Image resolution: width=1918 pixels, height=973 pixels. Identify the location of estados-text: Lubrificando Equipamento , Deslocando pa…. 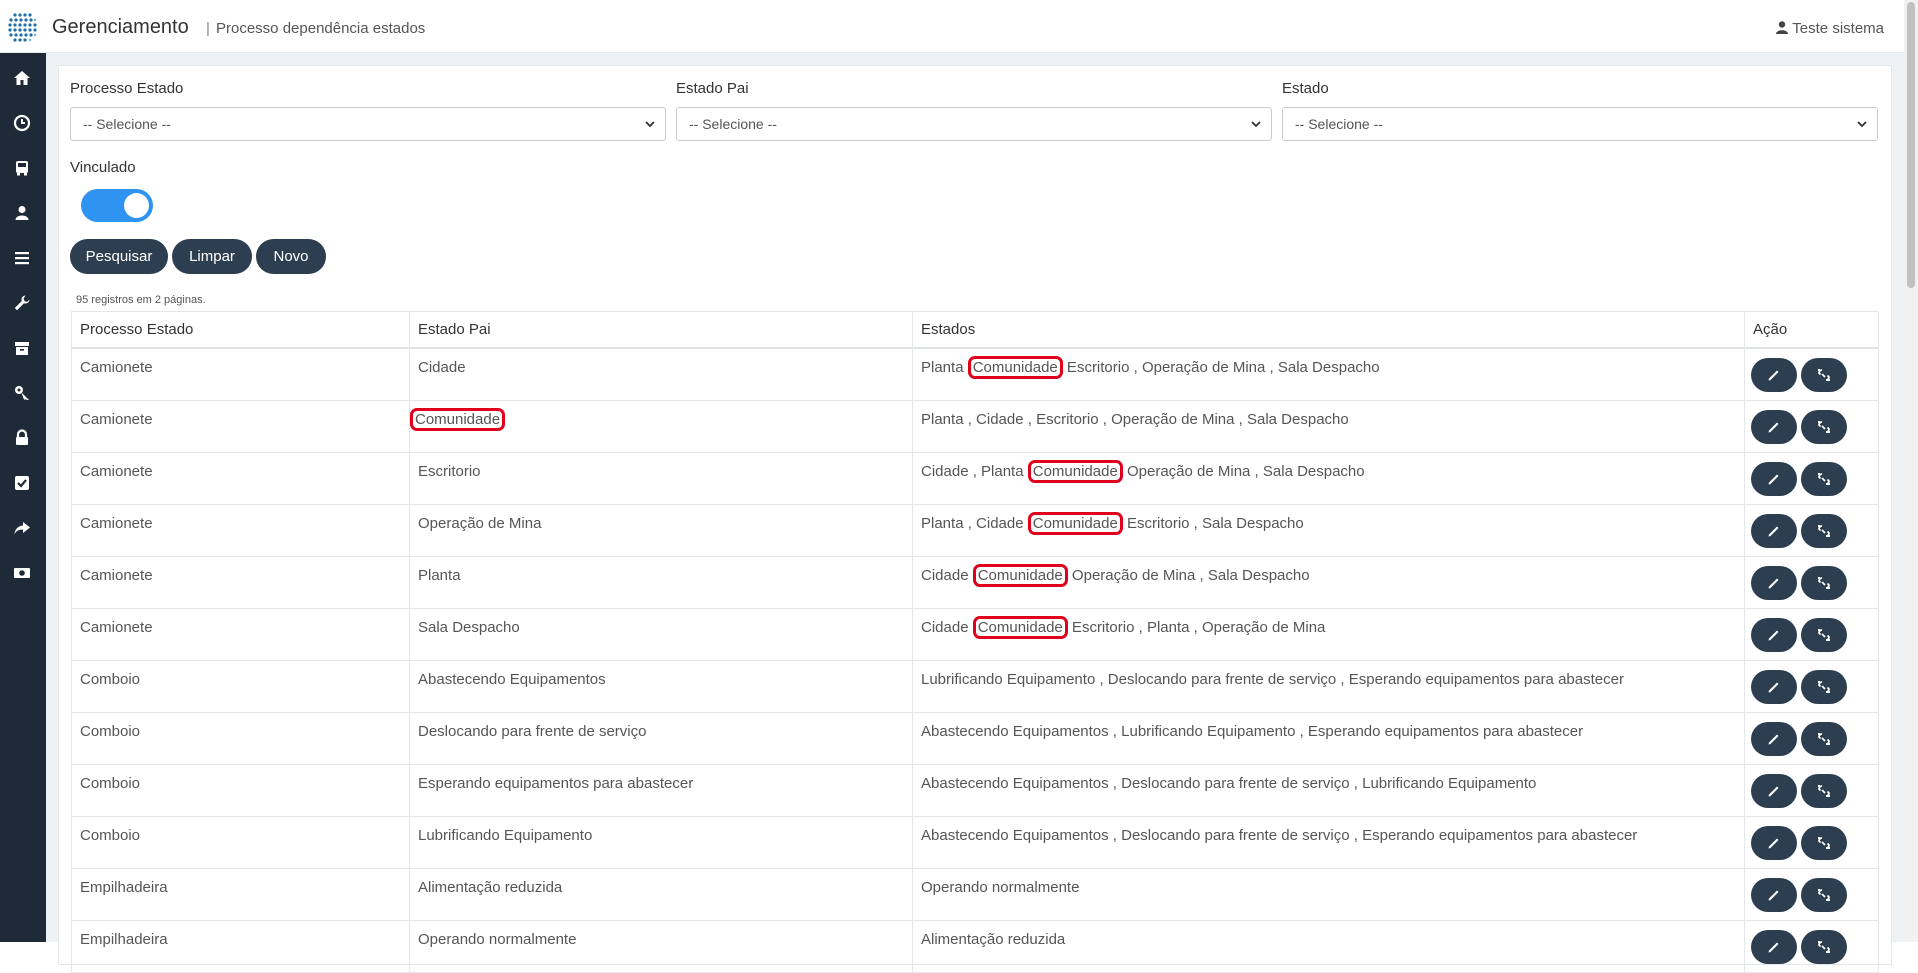
(1272, 679).